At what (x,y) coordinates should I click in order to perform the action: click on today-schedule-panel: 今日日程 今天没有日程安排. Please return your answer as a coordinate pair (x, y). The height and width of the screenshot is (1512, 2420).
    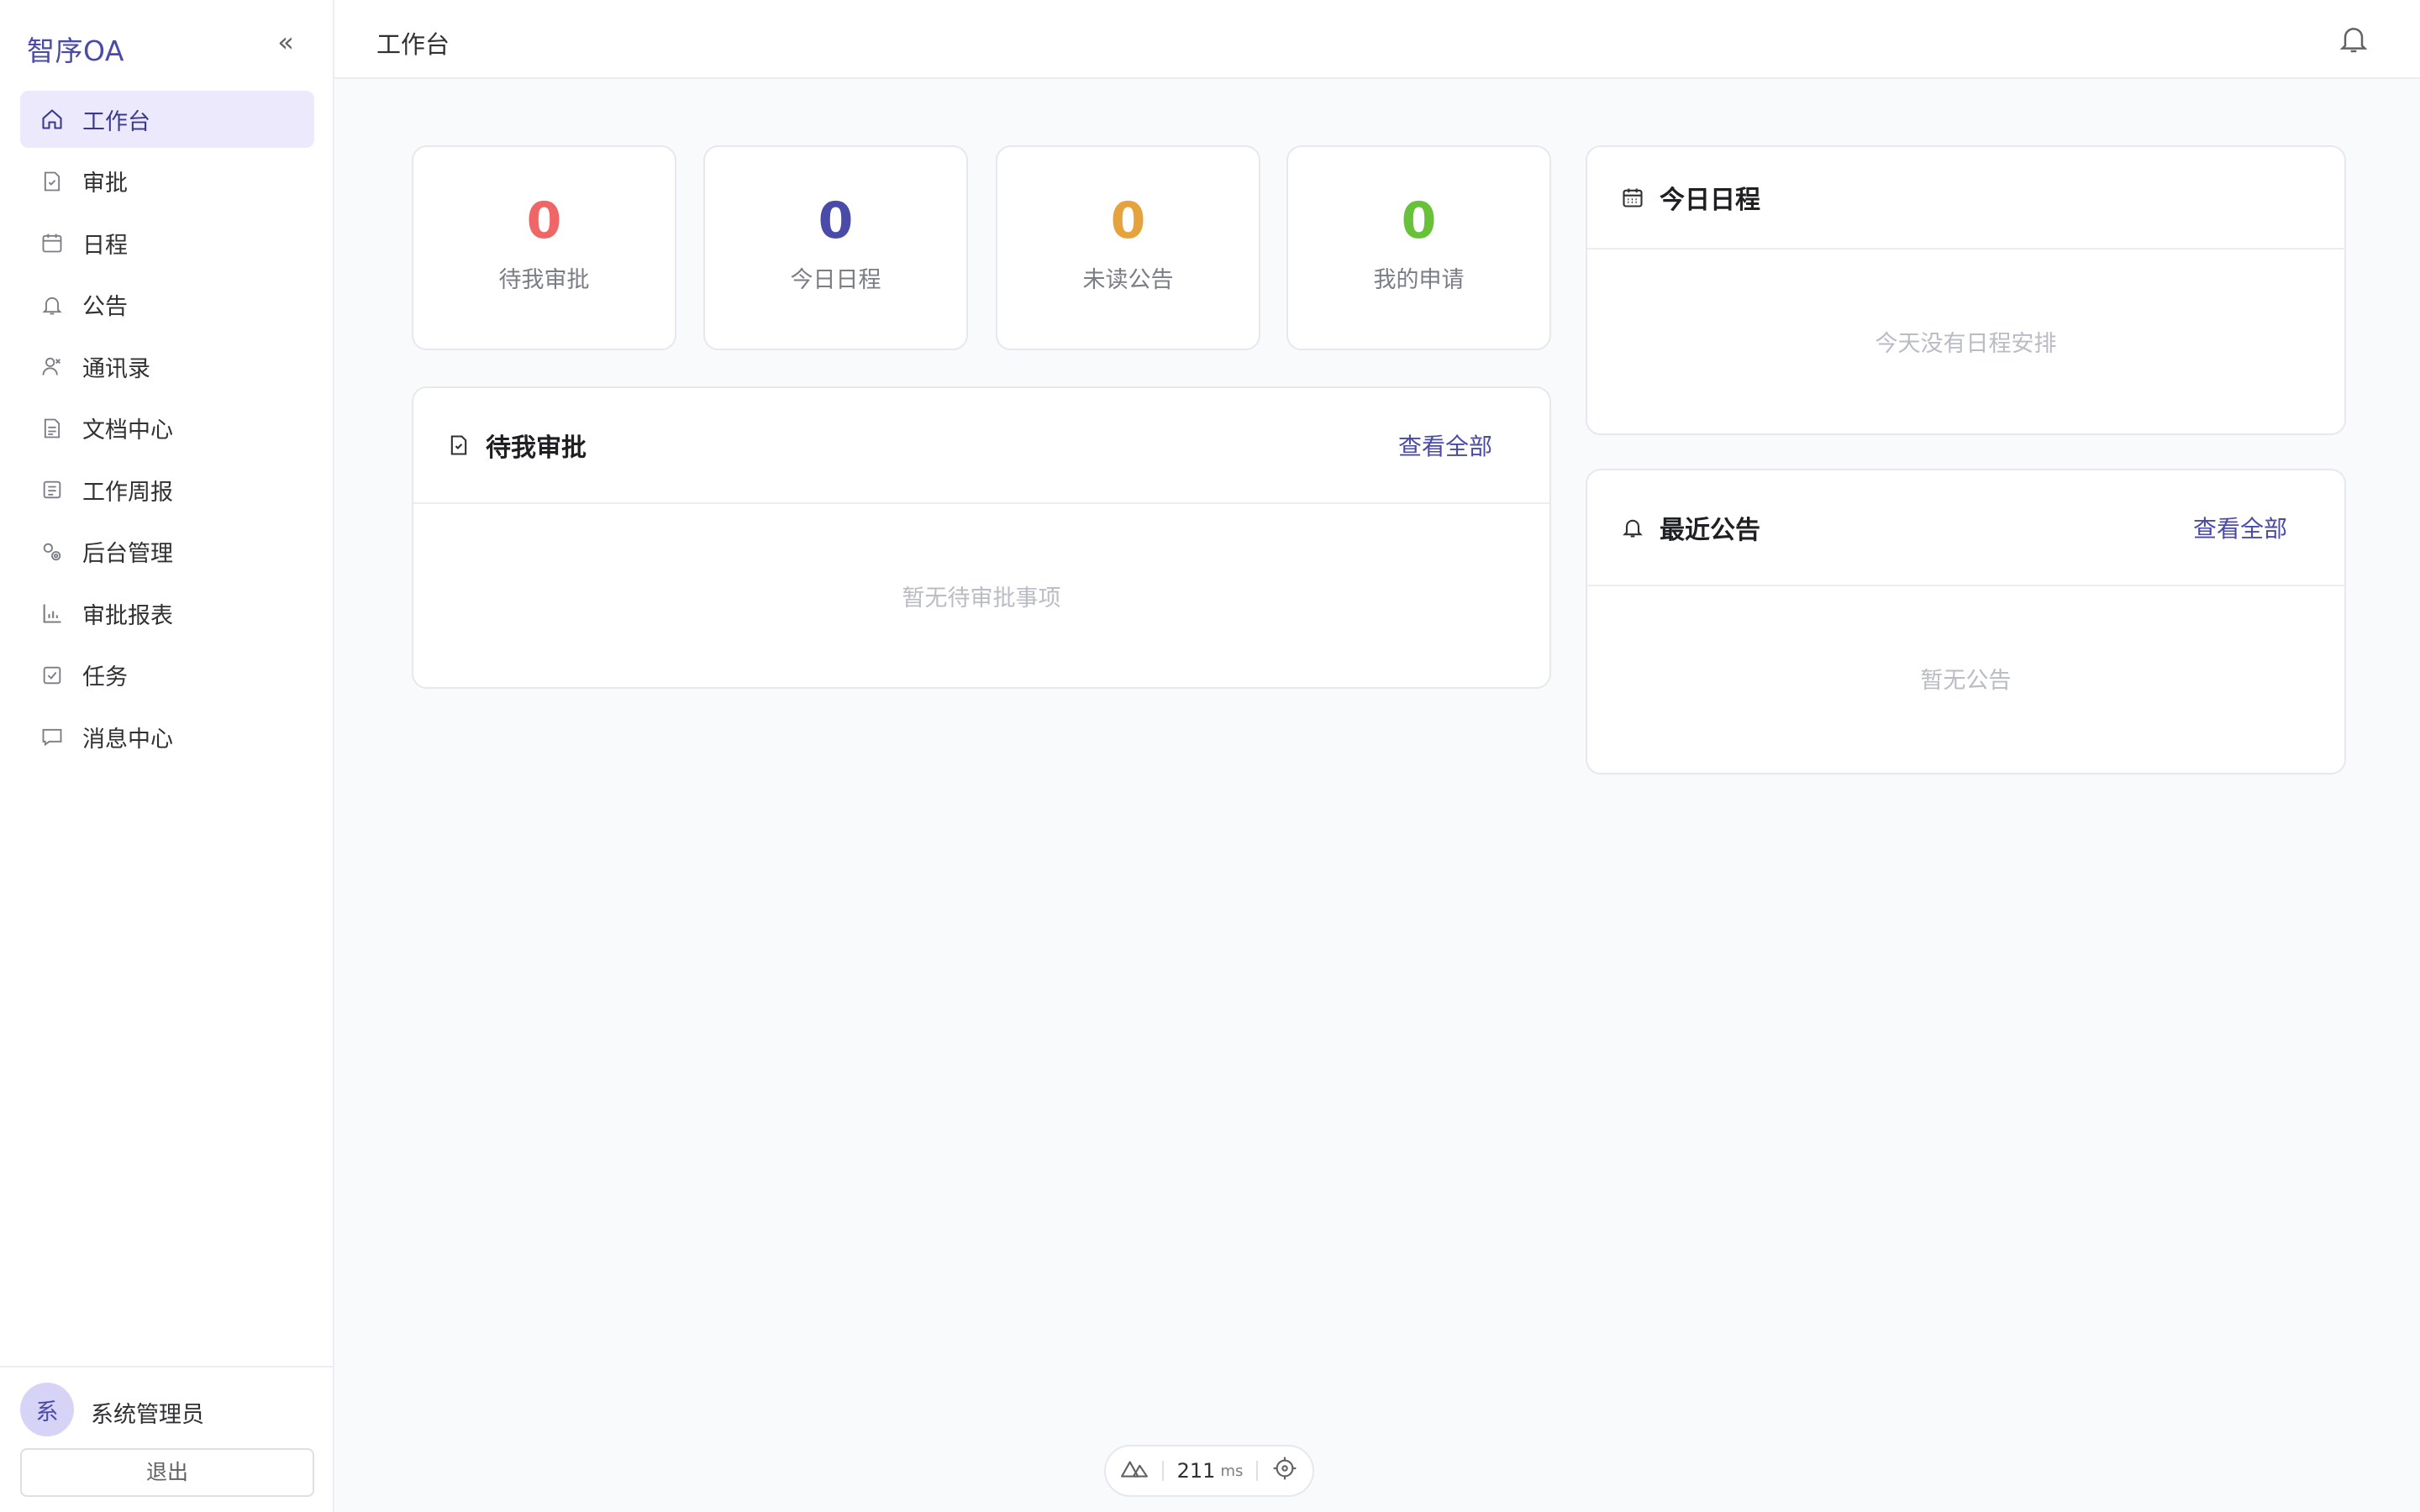
    Looking at the image, I should click on (1966, 290).